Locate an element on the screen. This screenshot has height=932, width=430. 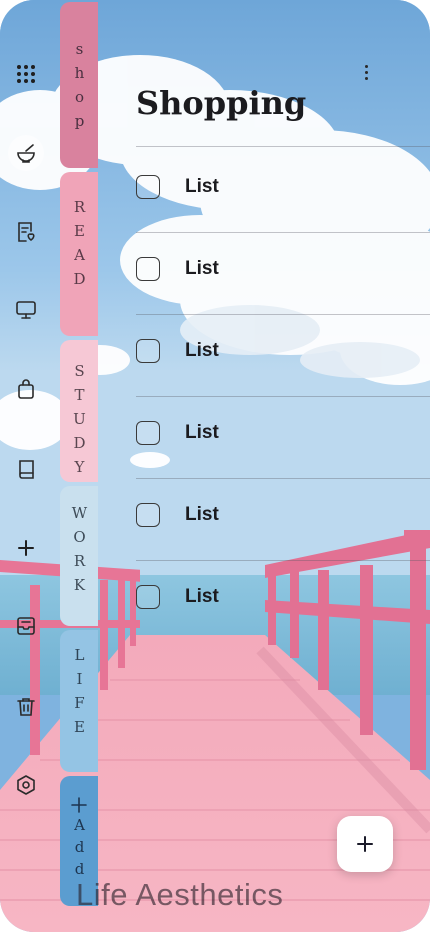
page-title: Shopping is located at coordinates (221, 103).